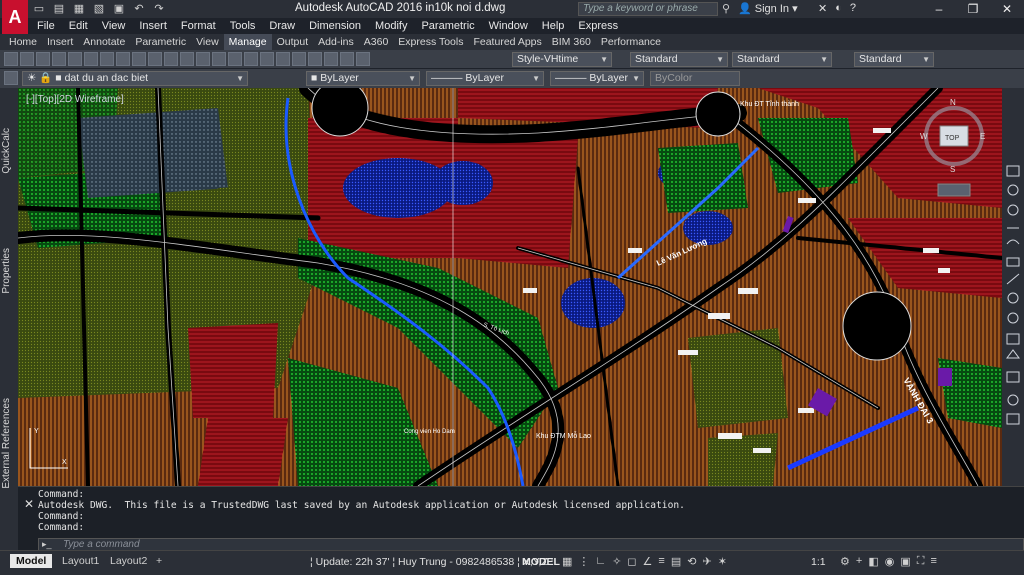  What do you see at coordinates (567, 561) in the screenshot?
I see `grid-icon: ▦` at bounding box center [567, 561].